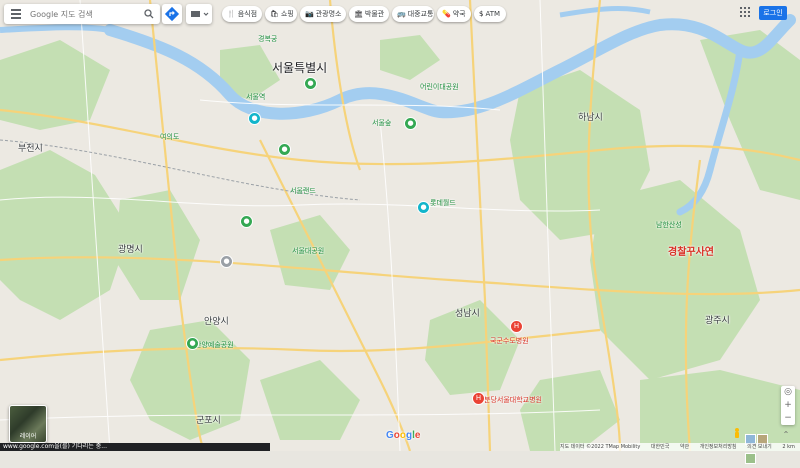  Describe the element at coordinates (309, 14) in the screenshot. I see `camera-icon: 📷` at that location.